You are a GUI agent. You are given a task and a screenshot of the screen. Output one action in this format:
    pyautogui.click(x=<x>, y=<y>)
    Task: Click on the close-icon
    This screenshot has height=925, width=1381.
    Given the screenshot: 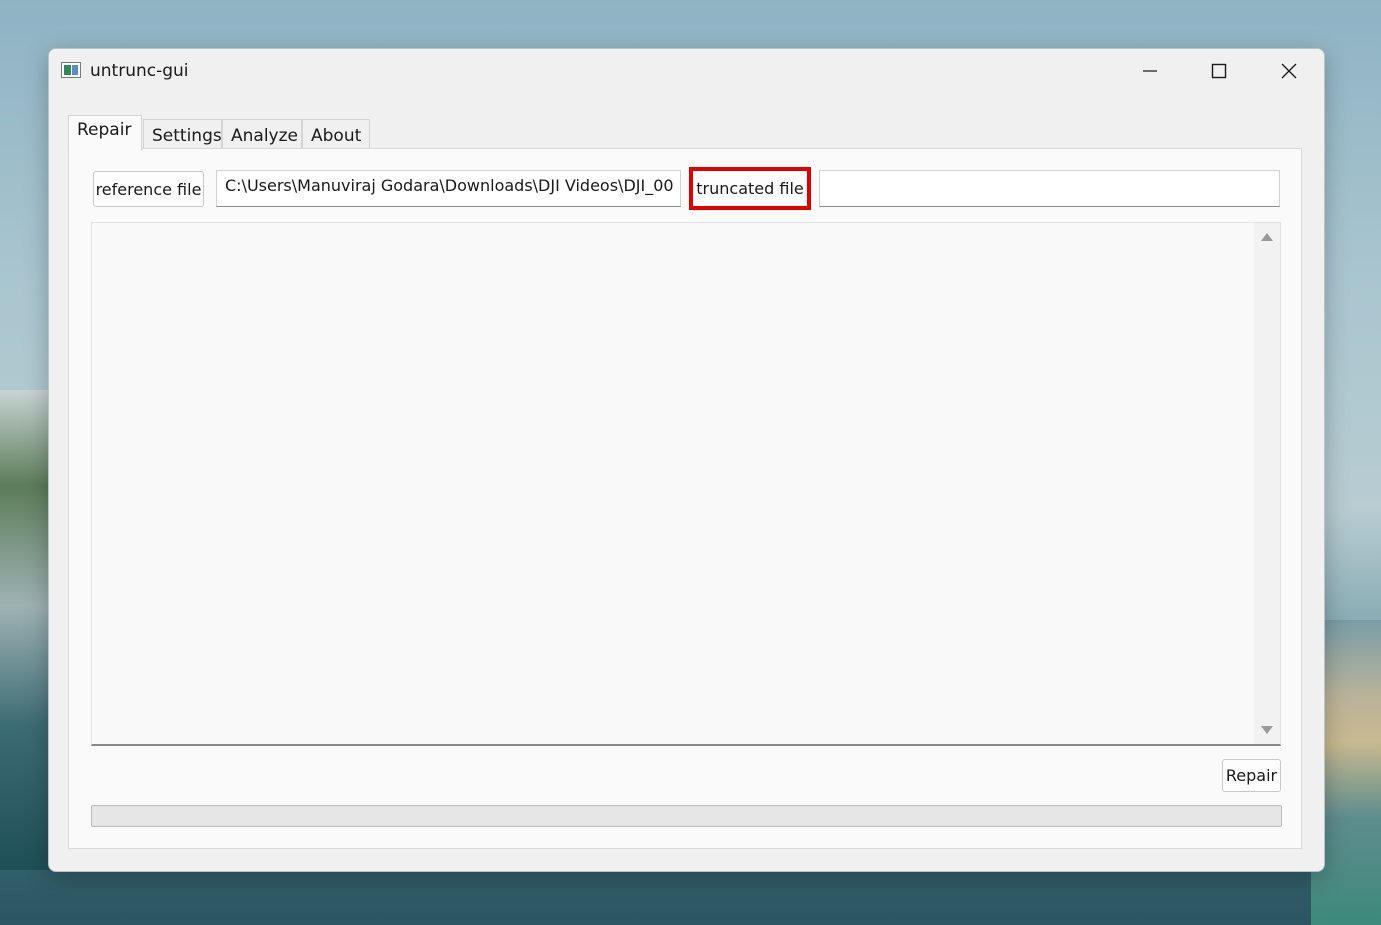 What is the action you would take?
    pyautogui.click(x=1289, y=71)
    